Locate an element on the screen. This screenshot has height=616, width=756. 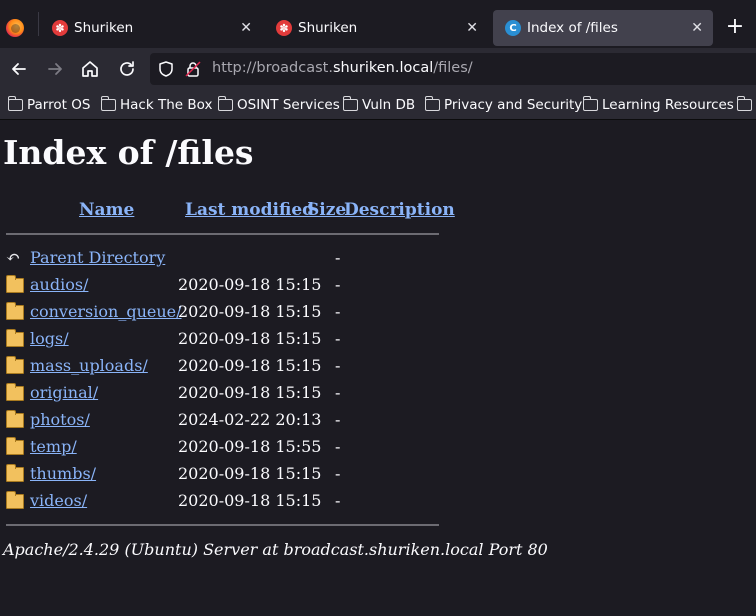
table-row: videos/ 2020-09-18 15:15 - is located at coordinates (250, 502).